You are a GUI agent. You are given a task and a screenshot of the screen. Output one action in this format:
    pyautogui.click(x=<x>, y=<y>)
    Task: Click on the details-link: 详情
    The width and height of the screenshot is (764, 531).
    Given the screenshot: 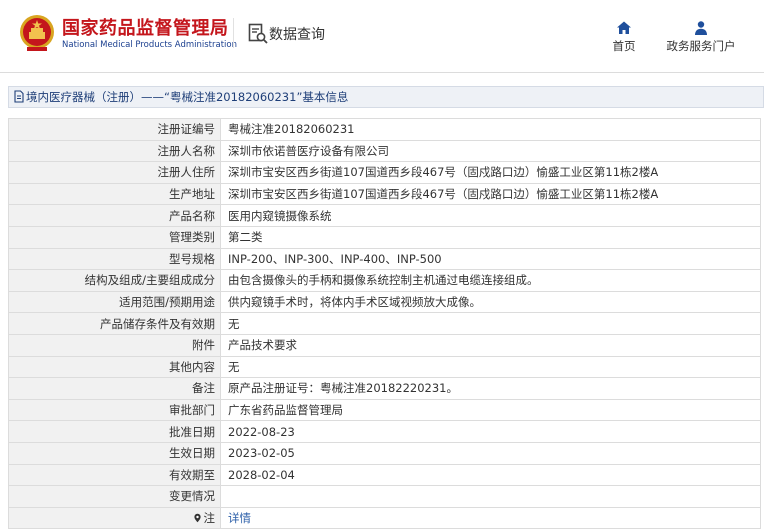 What is the action you would take?
    pyautogui.click(x=239, y=518)
    